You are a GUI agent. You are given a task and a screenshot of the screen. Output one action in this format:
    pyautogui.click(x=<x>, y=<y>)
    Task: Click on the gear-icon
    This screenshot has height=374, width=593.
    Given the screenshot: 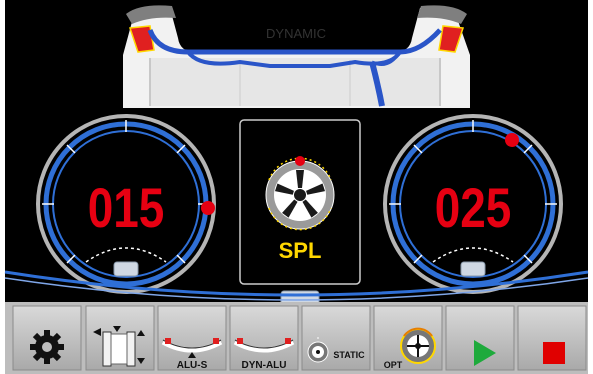 What is the action you would take?
    pyautogui.click(x=47, y=347)
    